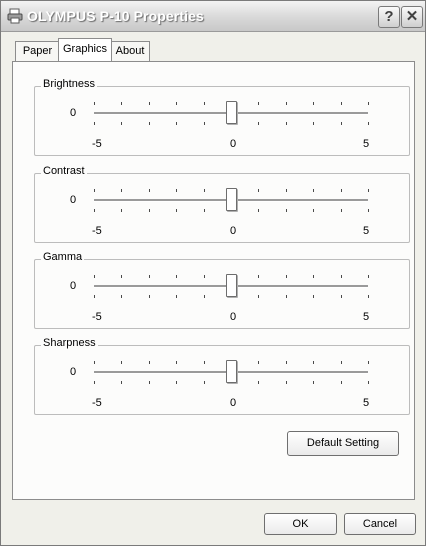  I want to click on help-button: ?, so click(389, 17).